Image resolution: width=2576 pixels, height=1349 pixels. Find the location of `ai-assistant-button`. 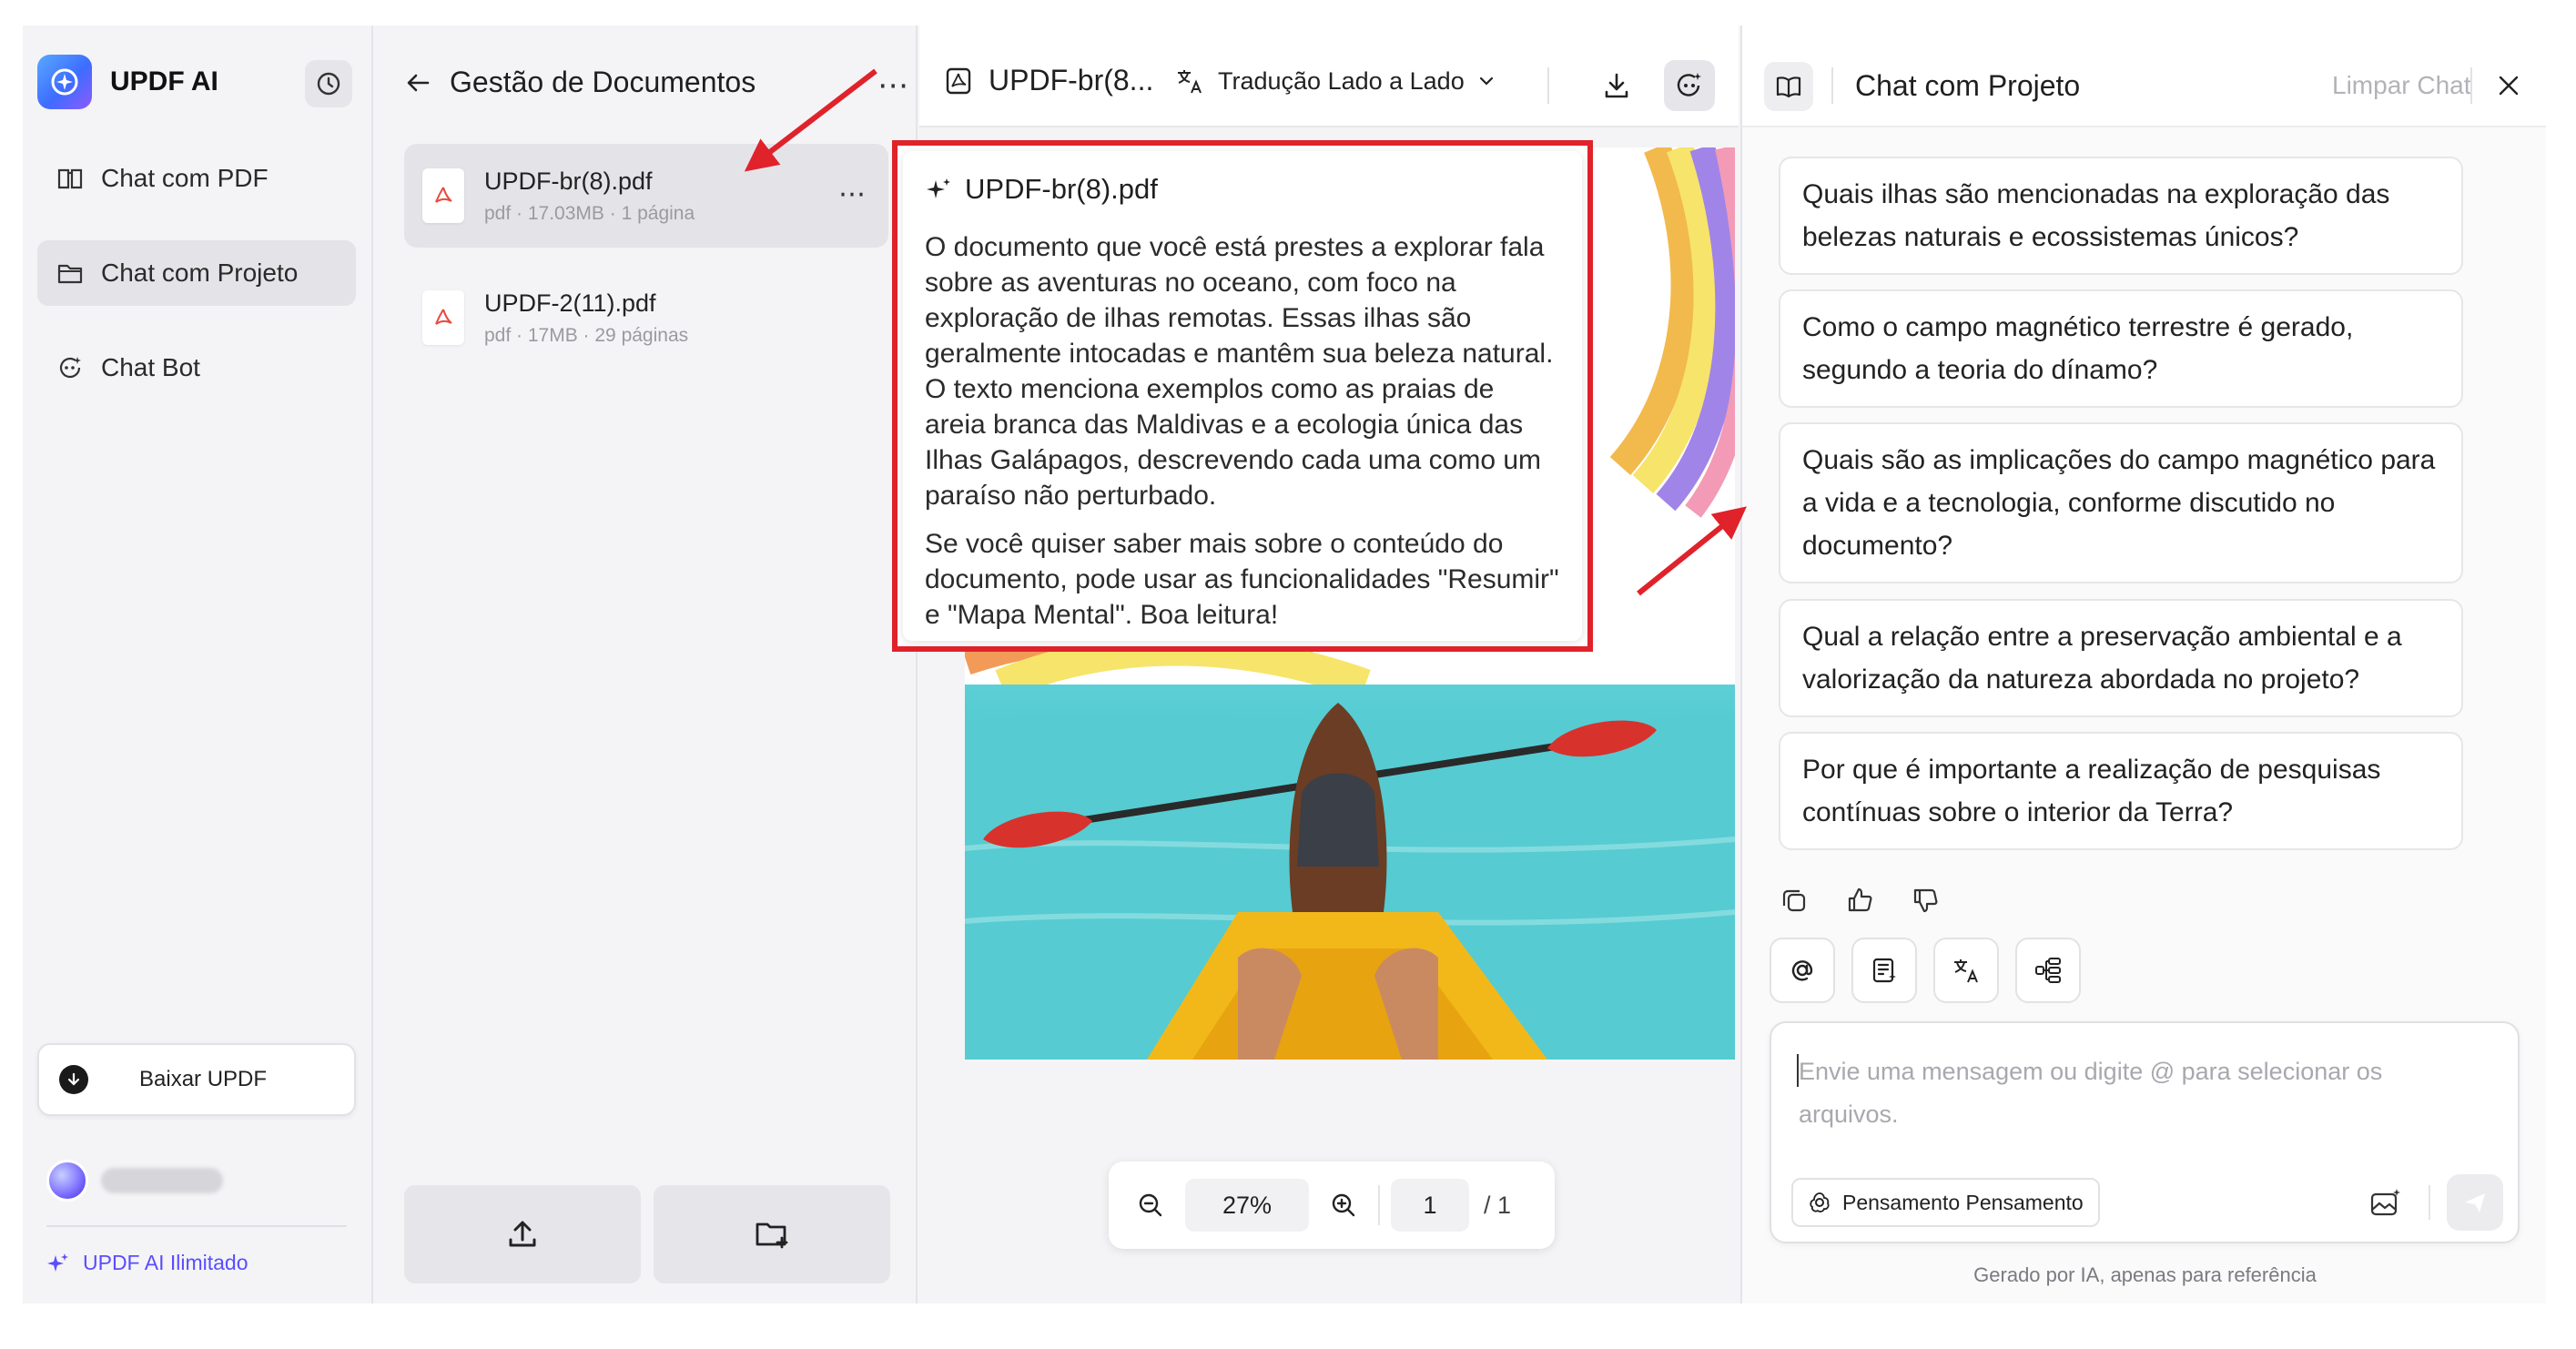

ai-assistant-button is located at coordinates (1689, 85).